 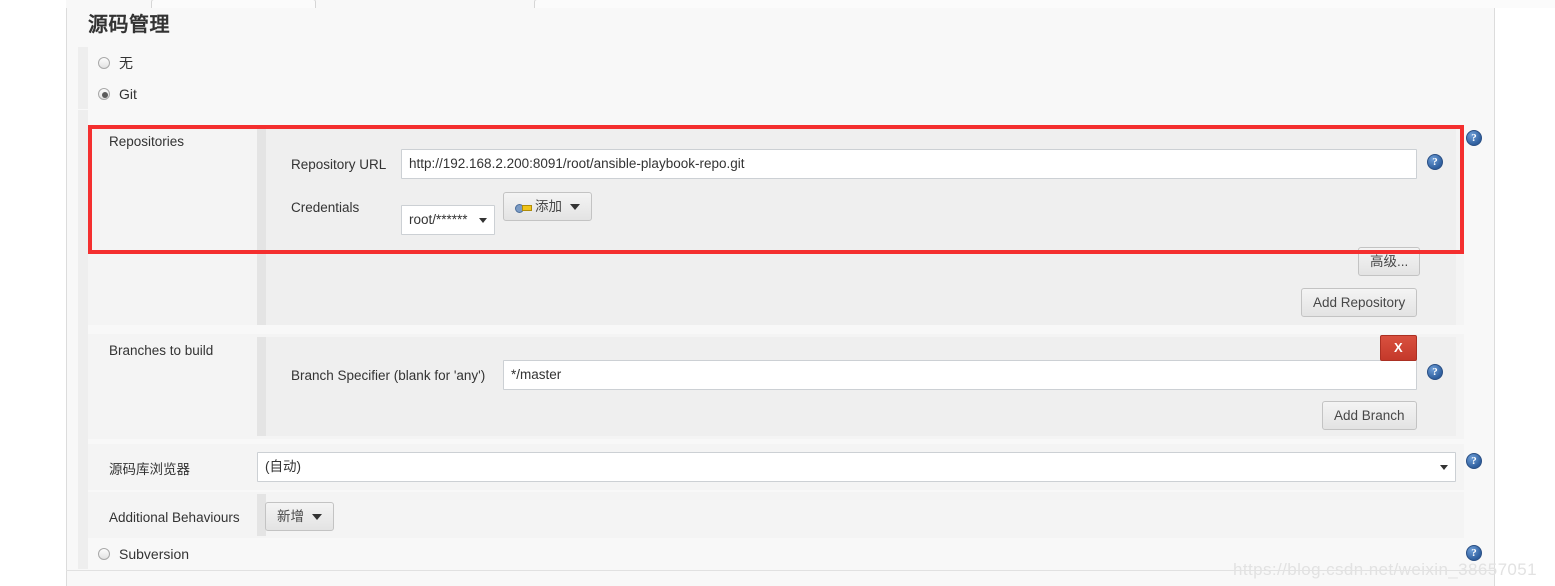 I want to click on add-credentials-label: 添加, so click(x=548, y=206).